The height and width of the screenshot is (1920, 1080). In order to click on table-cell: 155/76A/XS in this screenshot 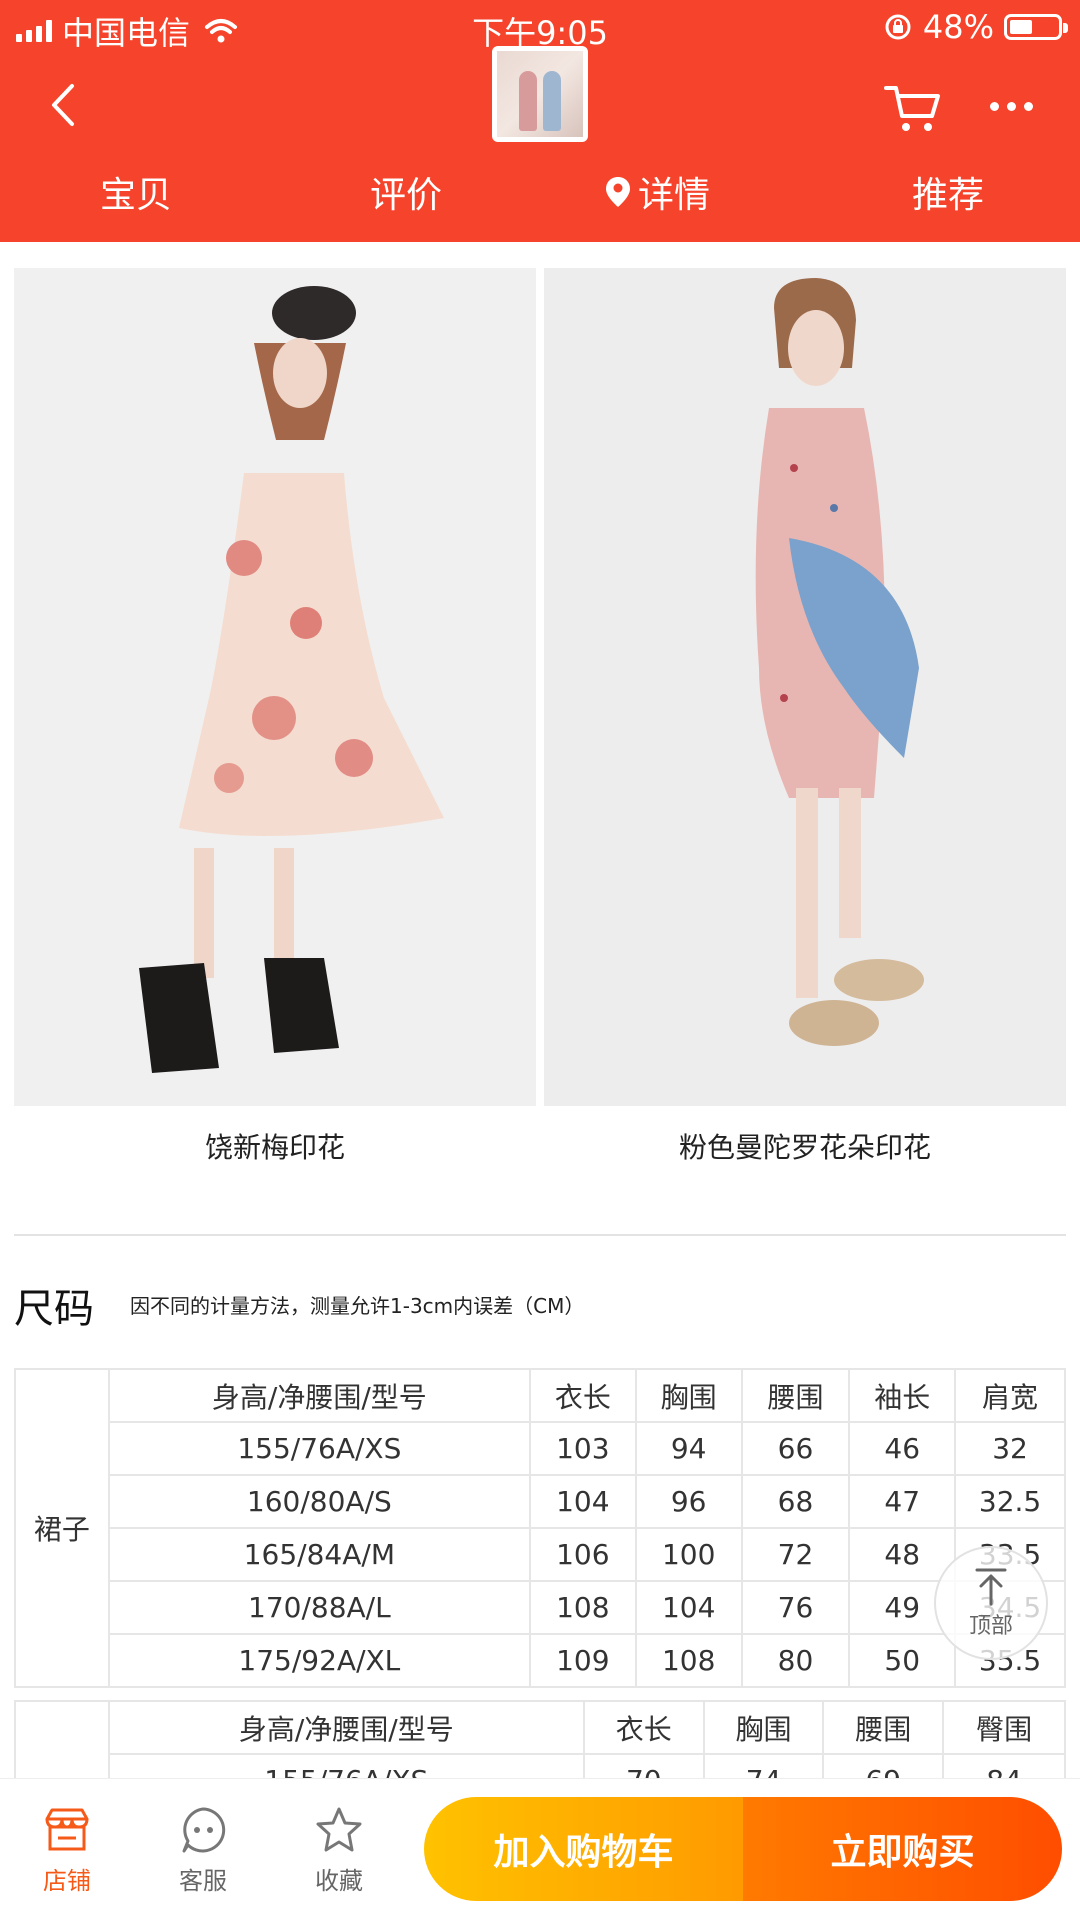, I will do `click(346, 1765)`.